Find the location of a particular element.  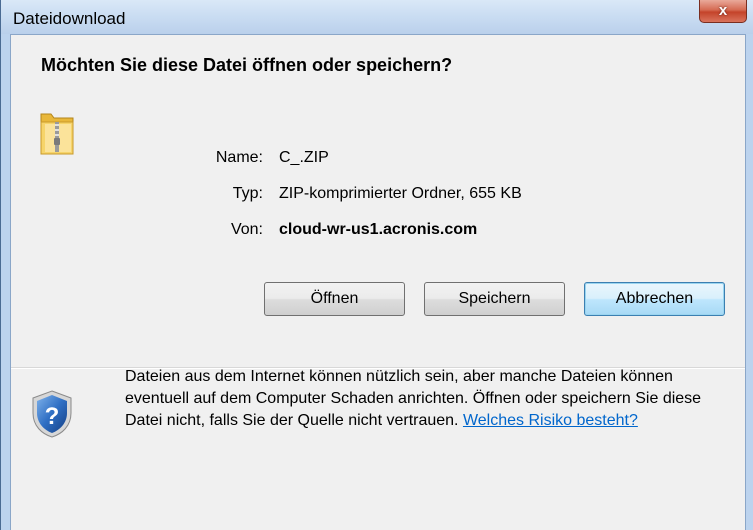

risk-info-link: Welches Risiko besteht? is located at coordinates (550, 420).